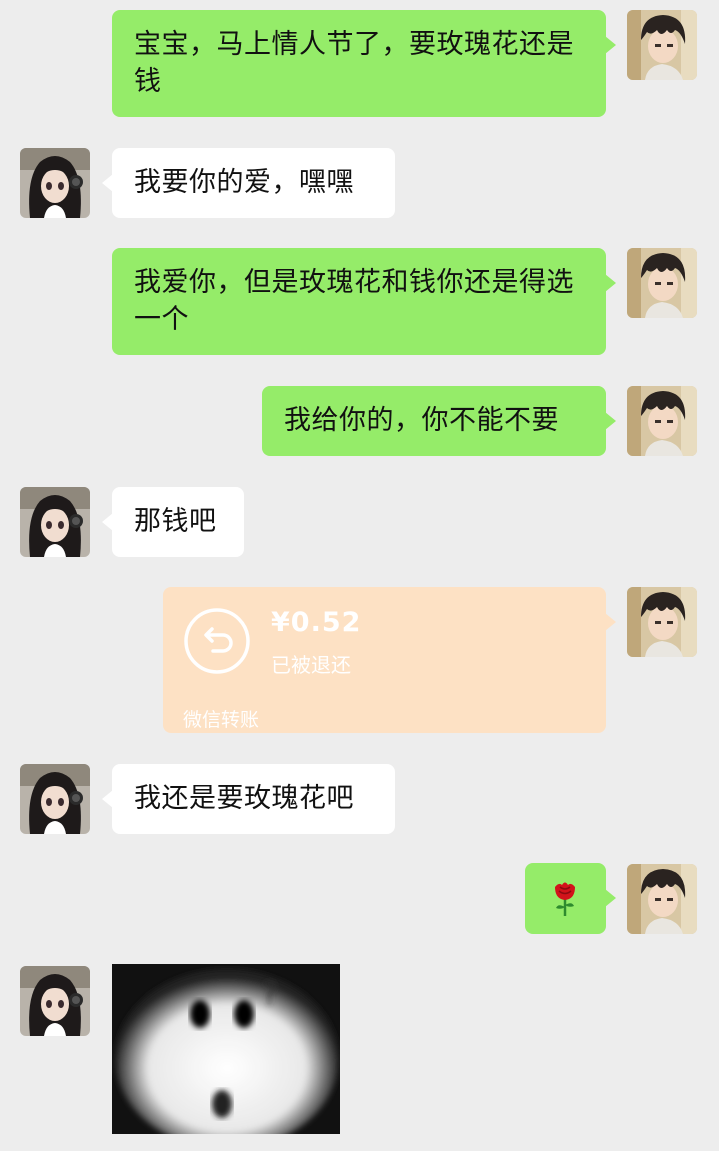  I want to click on message-text: 我爱你，但是玫瑰花和钱你还是得选一个, so click(354, 301).